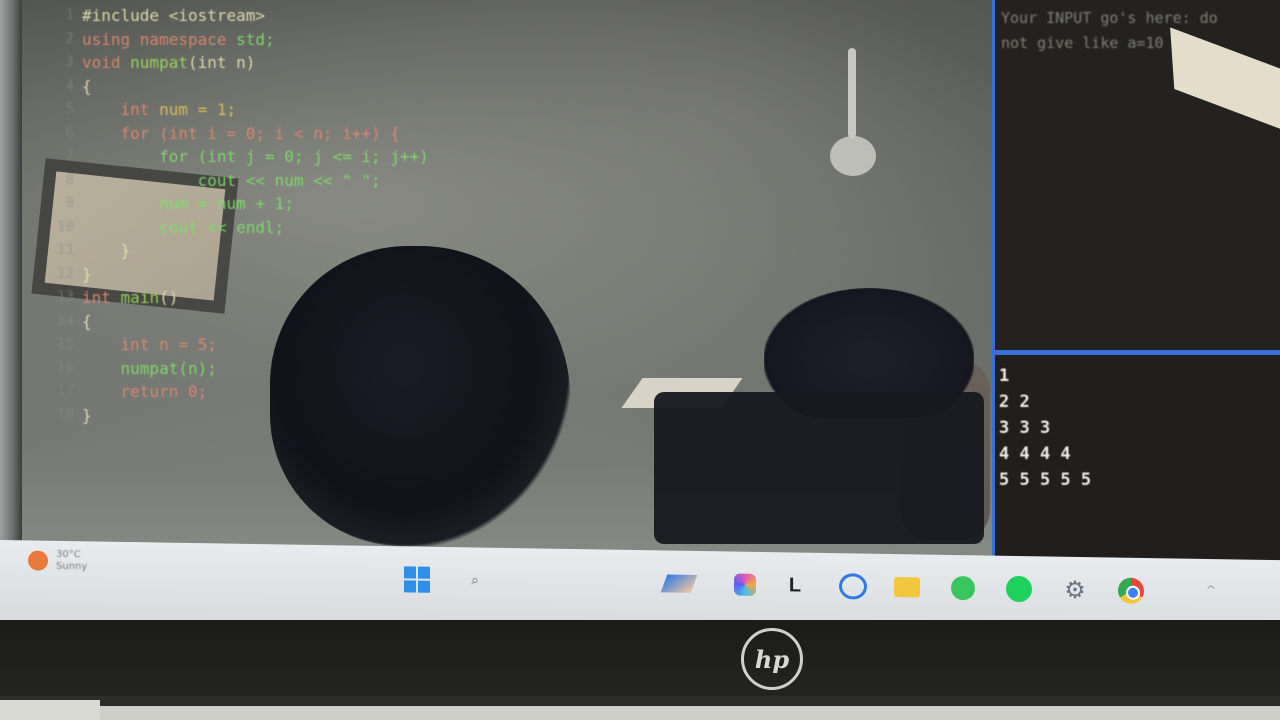 The width and height of the screenshot is (1280, 720). I want to click on mail-app, so click(679, 583).